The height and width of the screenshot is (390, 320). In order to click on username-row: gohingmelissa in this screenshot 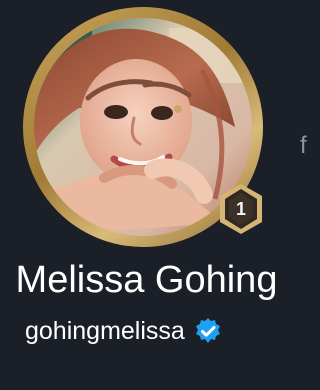, I will do `click(124, 331)`.